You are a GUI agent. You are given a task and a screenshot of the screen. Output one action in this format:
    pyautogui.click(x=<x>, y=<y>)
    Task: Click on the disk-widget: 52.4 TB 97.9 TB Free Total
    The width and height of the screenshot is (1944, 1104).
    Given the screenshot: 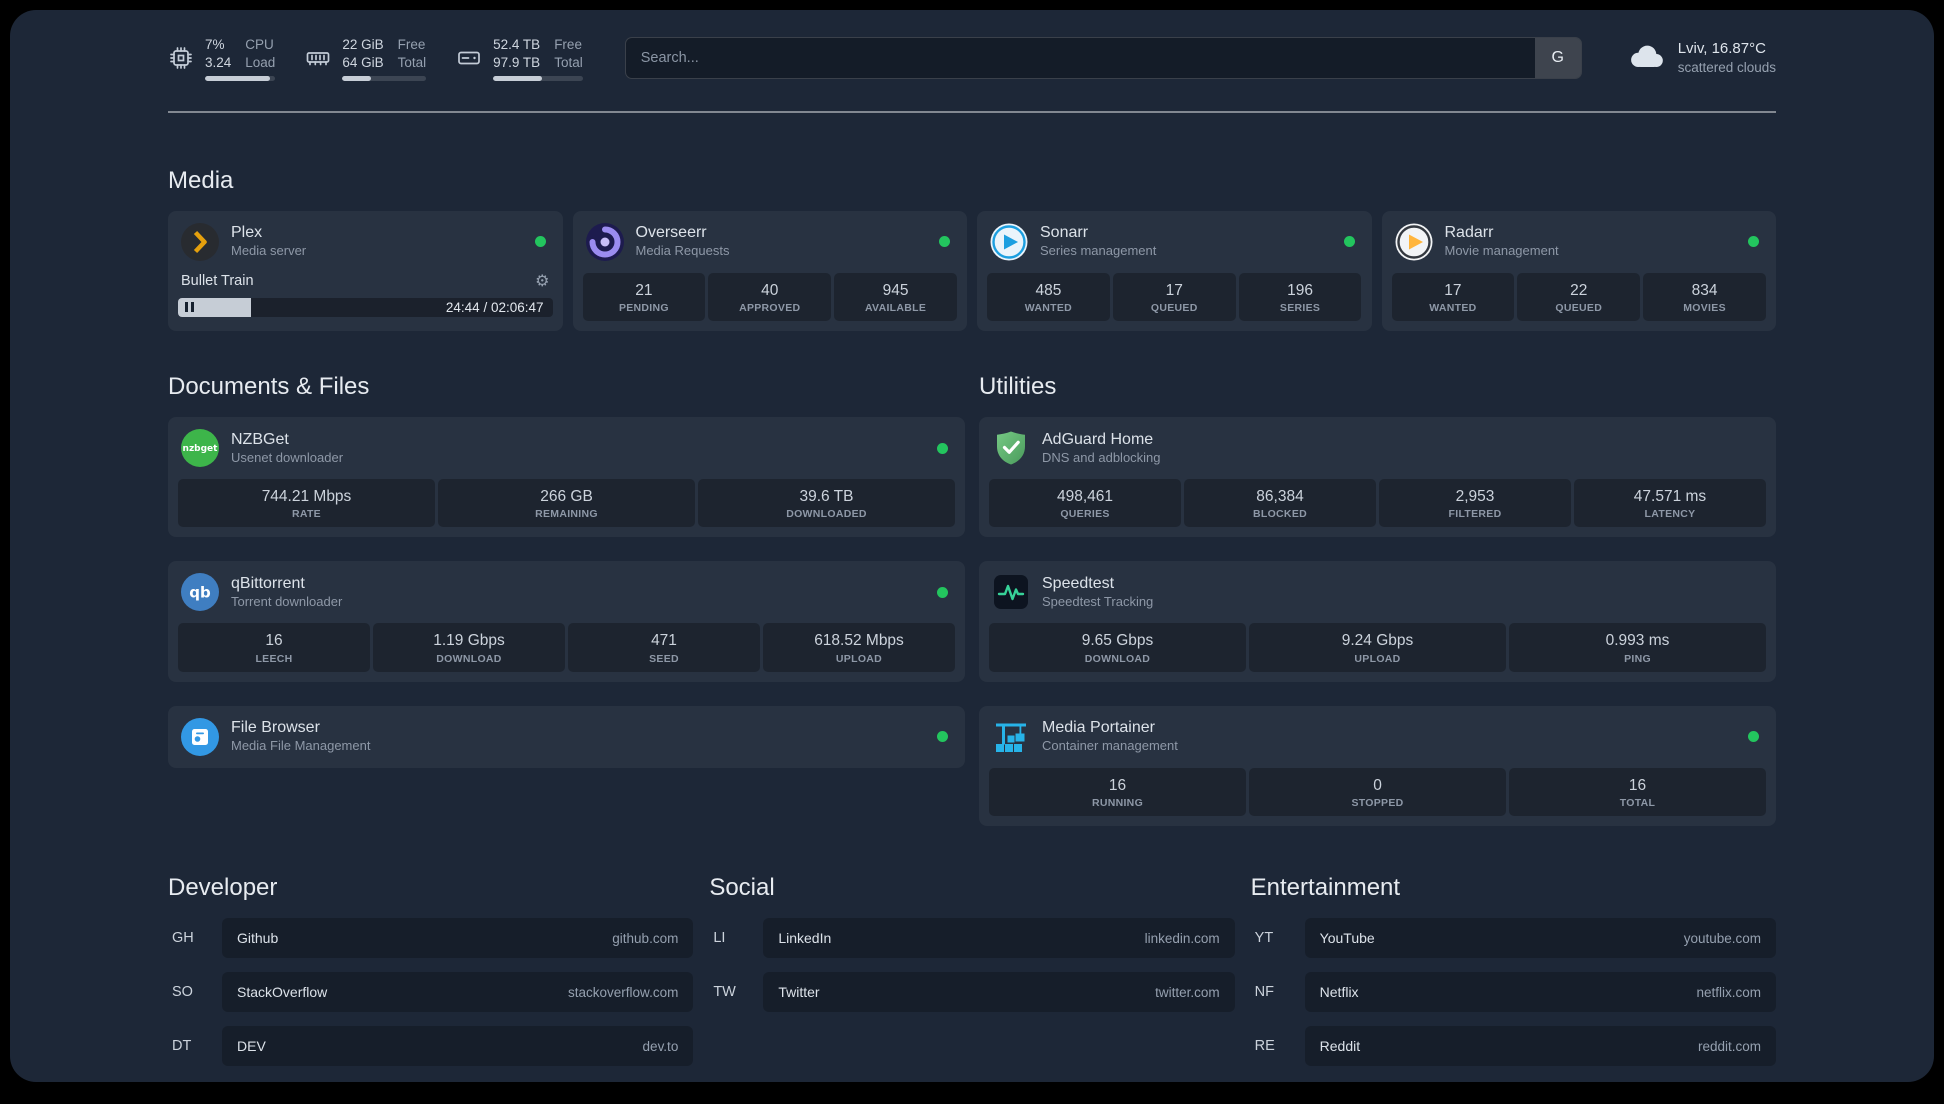 What is the action you would take?
    pyautogui.click(x=519, y=58)
    